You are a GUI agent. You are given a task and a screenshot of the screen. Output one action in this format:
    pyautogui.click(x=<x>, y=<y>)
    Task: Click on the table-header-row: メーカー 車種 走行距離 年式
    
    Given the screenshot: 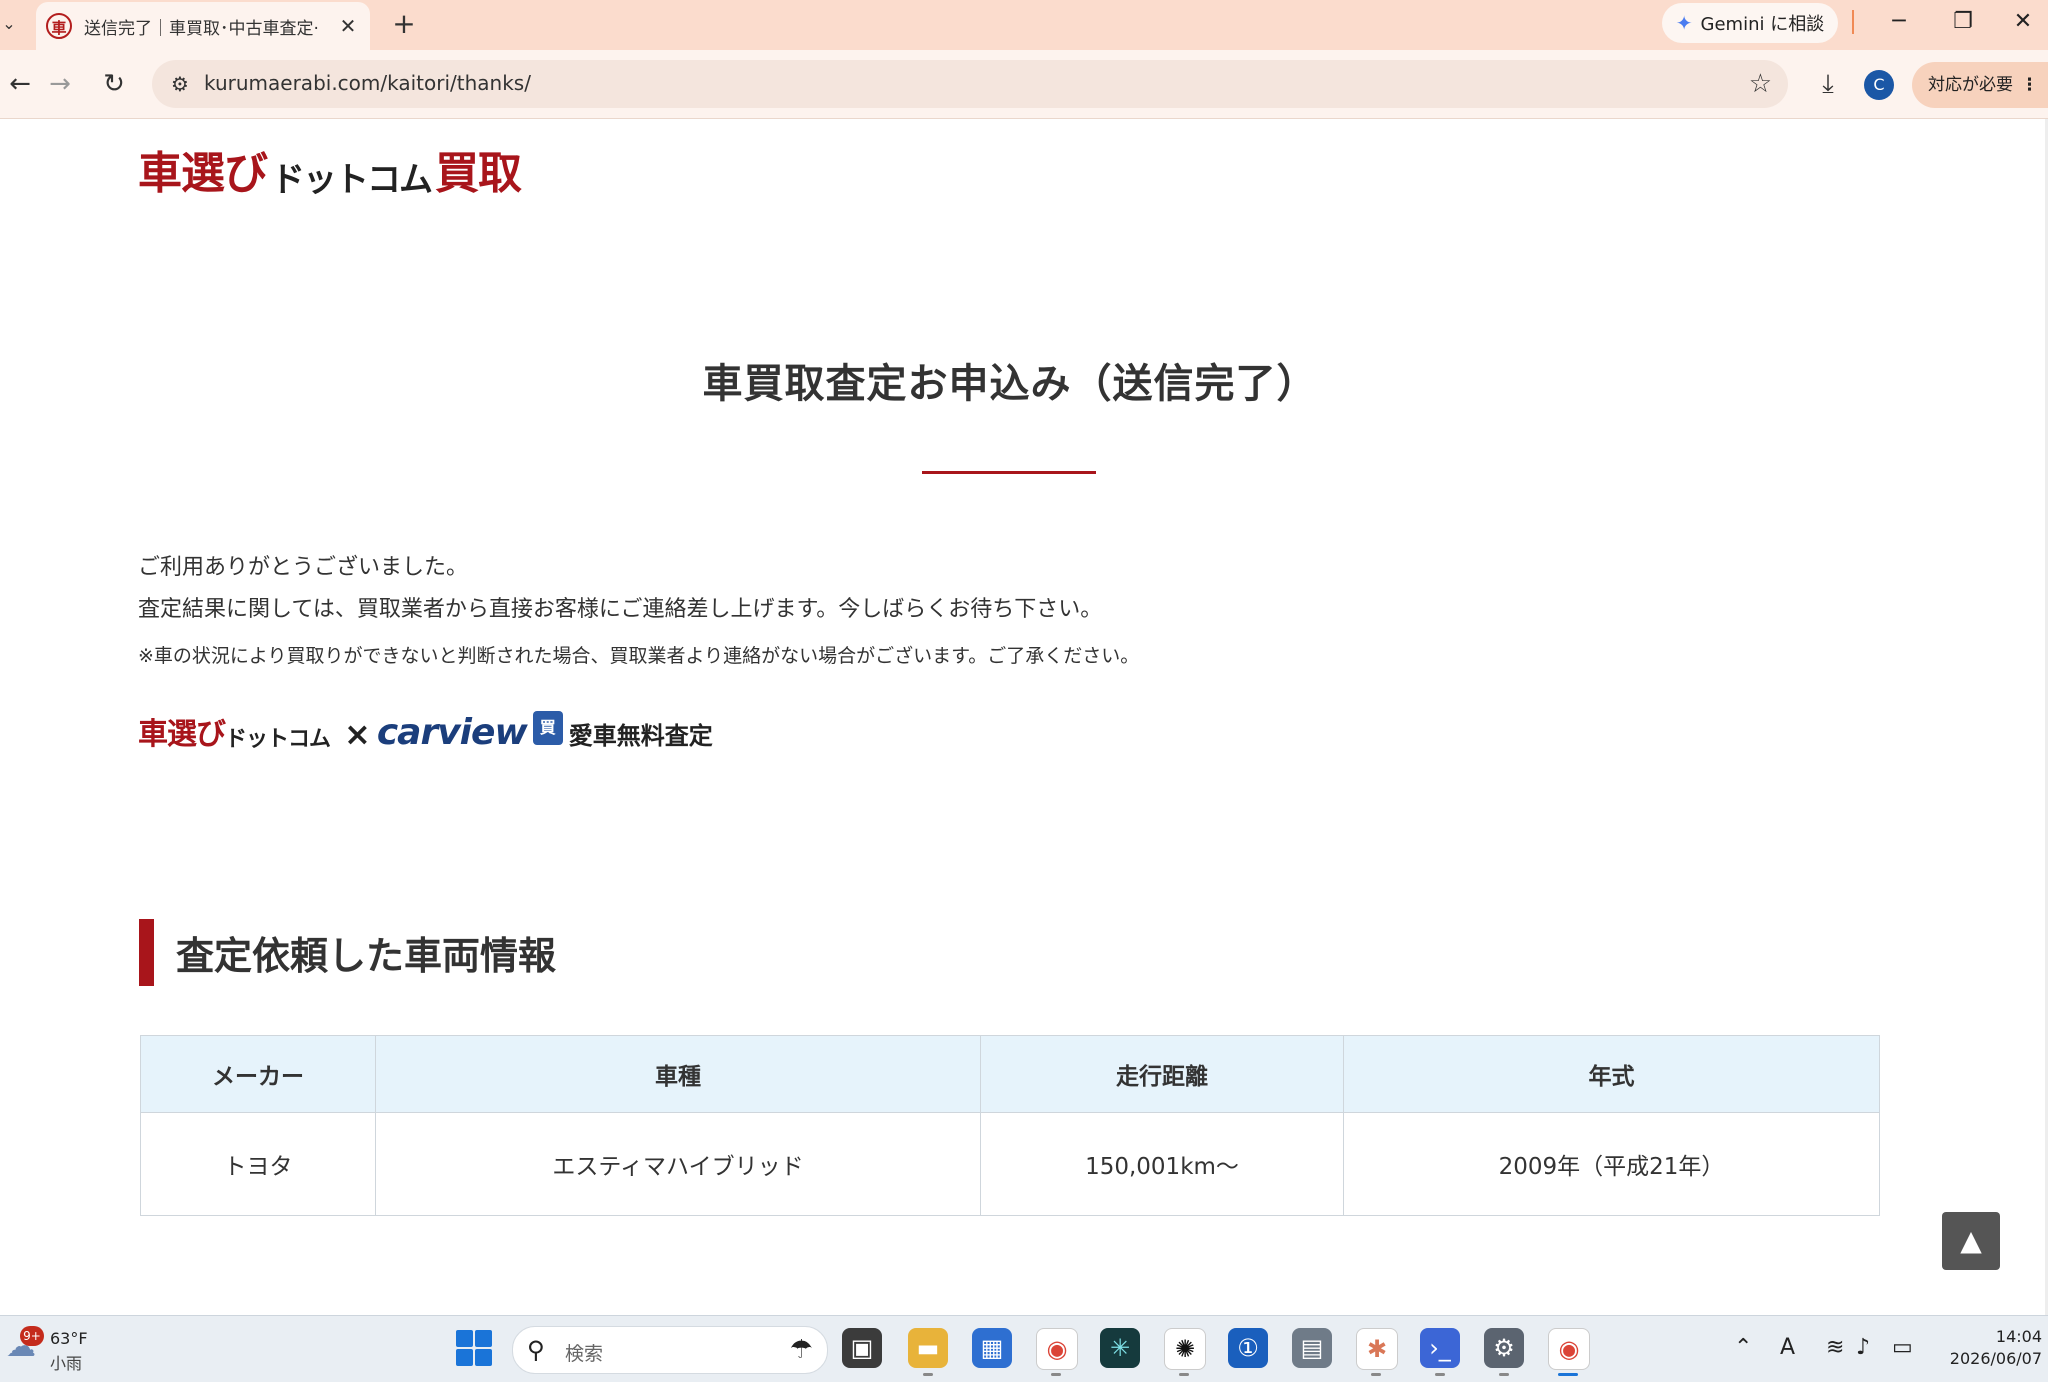 What is the action you would take?
    pyautogui.click(x=1010, y=1074)
    